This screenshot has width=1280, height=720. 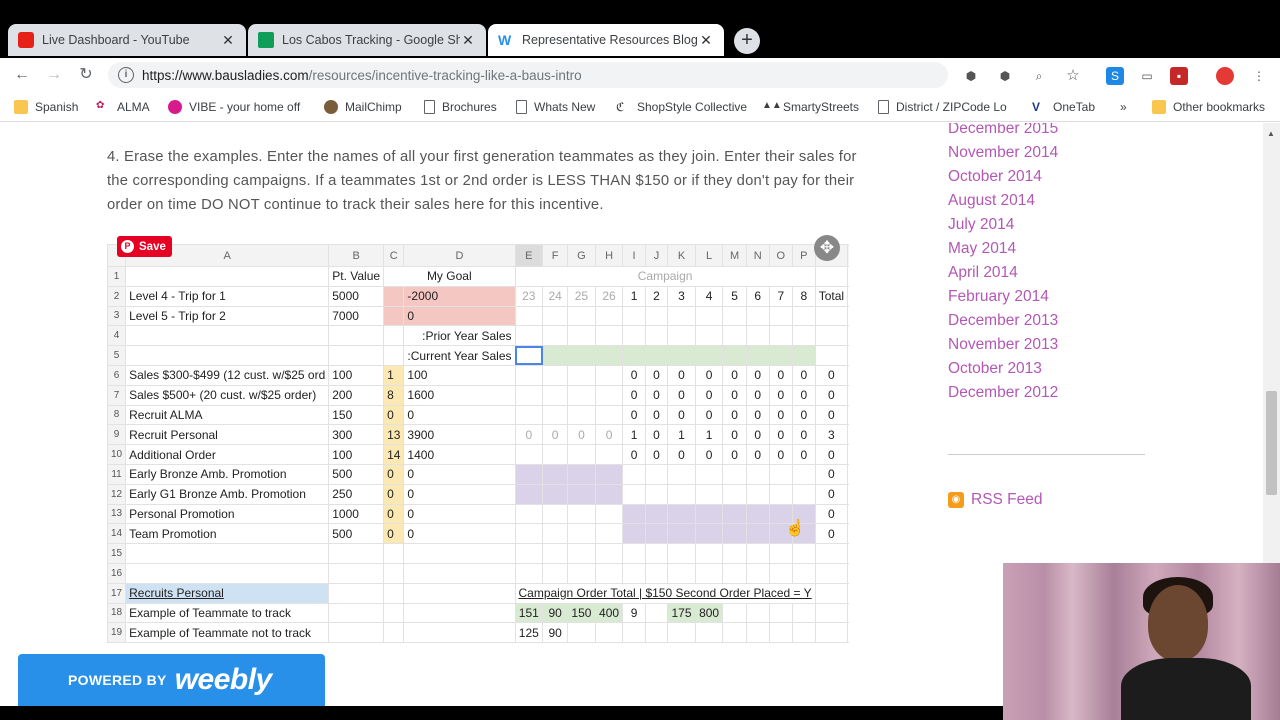 What do you see at coordinates (54, 75) in the screenshot?
I see `forward-arrow-icon: →` at bounding box center [54, 75].